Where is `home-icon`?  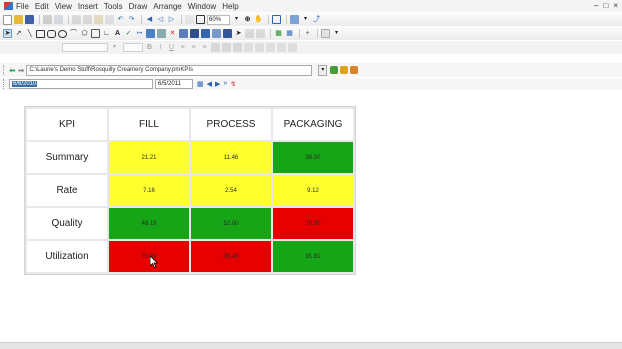 home-icon is located at coordinates (354, 70).